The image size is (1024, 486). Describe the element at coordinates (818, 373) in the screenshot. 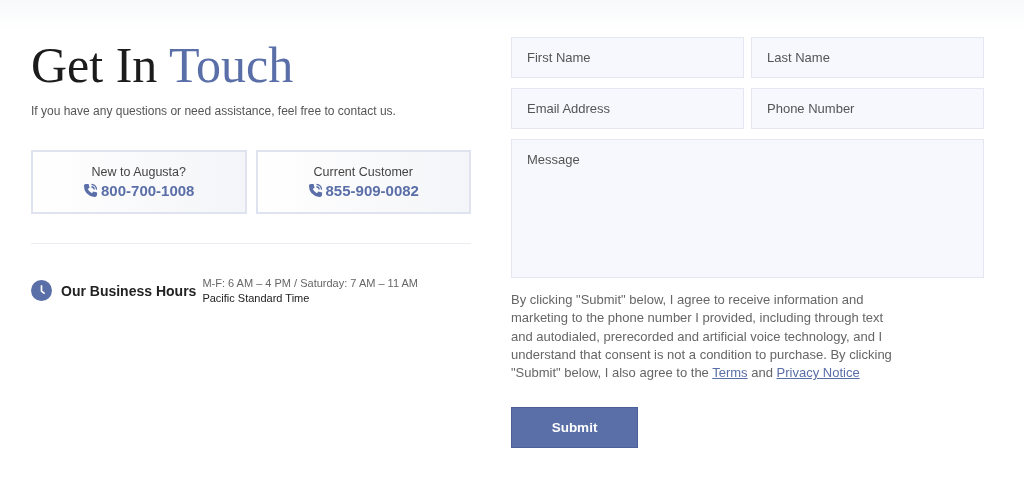

I see `link: Privacy Notice` at that location.